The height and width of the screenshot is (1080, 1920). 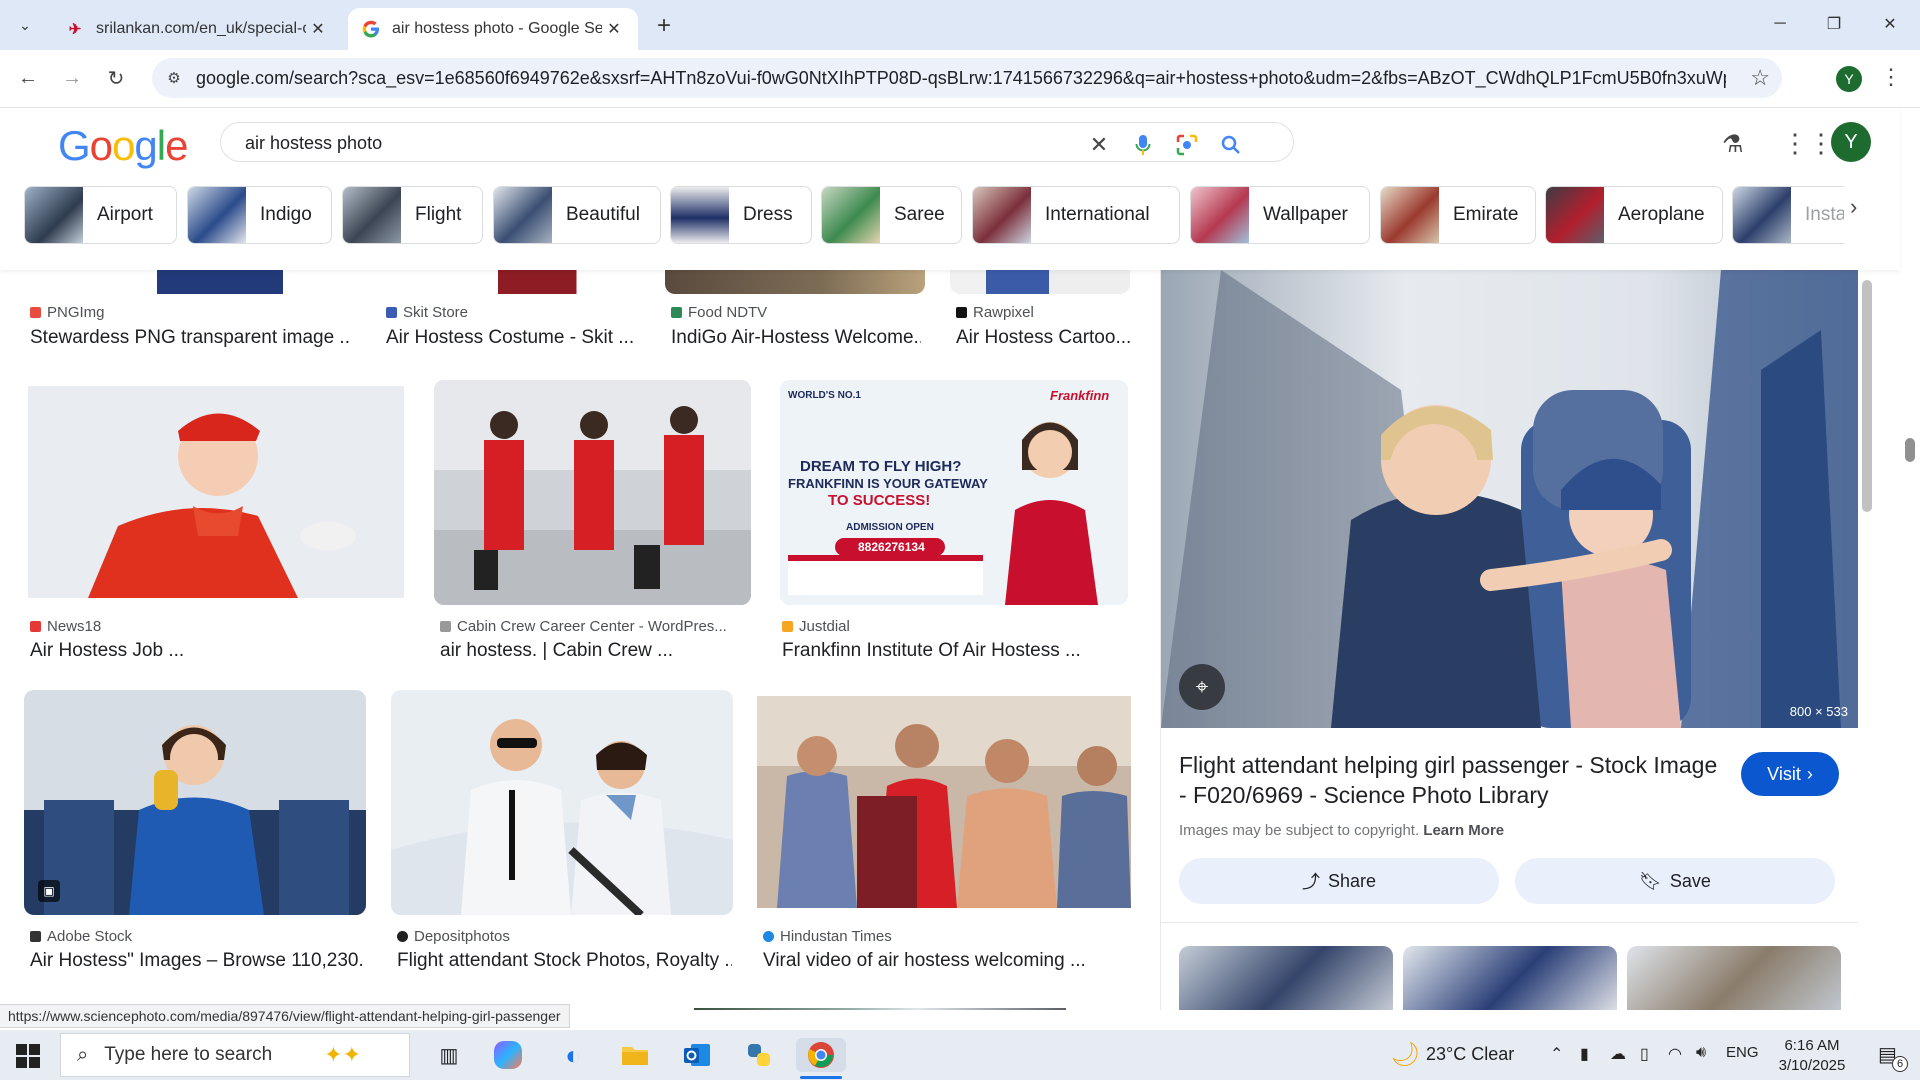 What do you see at coordinates (1644, 1054) in the screenshot?
I see `device-icon: ▯` at bounding box center [1644, 1054].